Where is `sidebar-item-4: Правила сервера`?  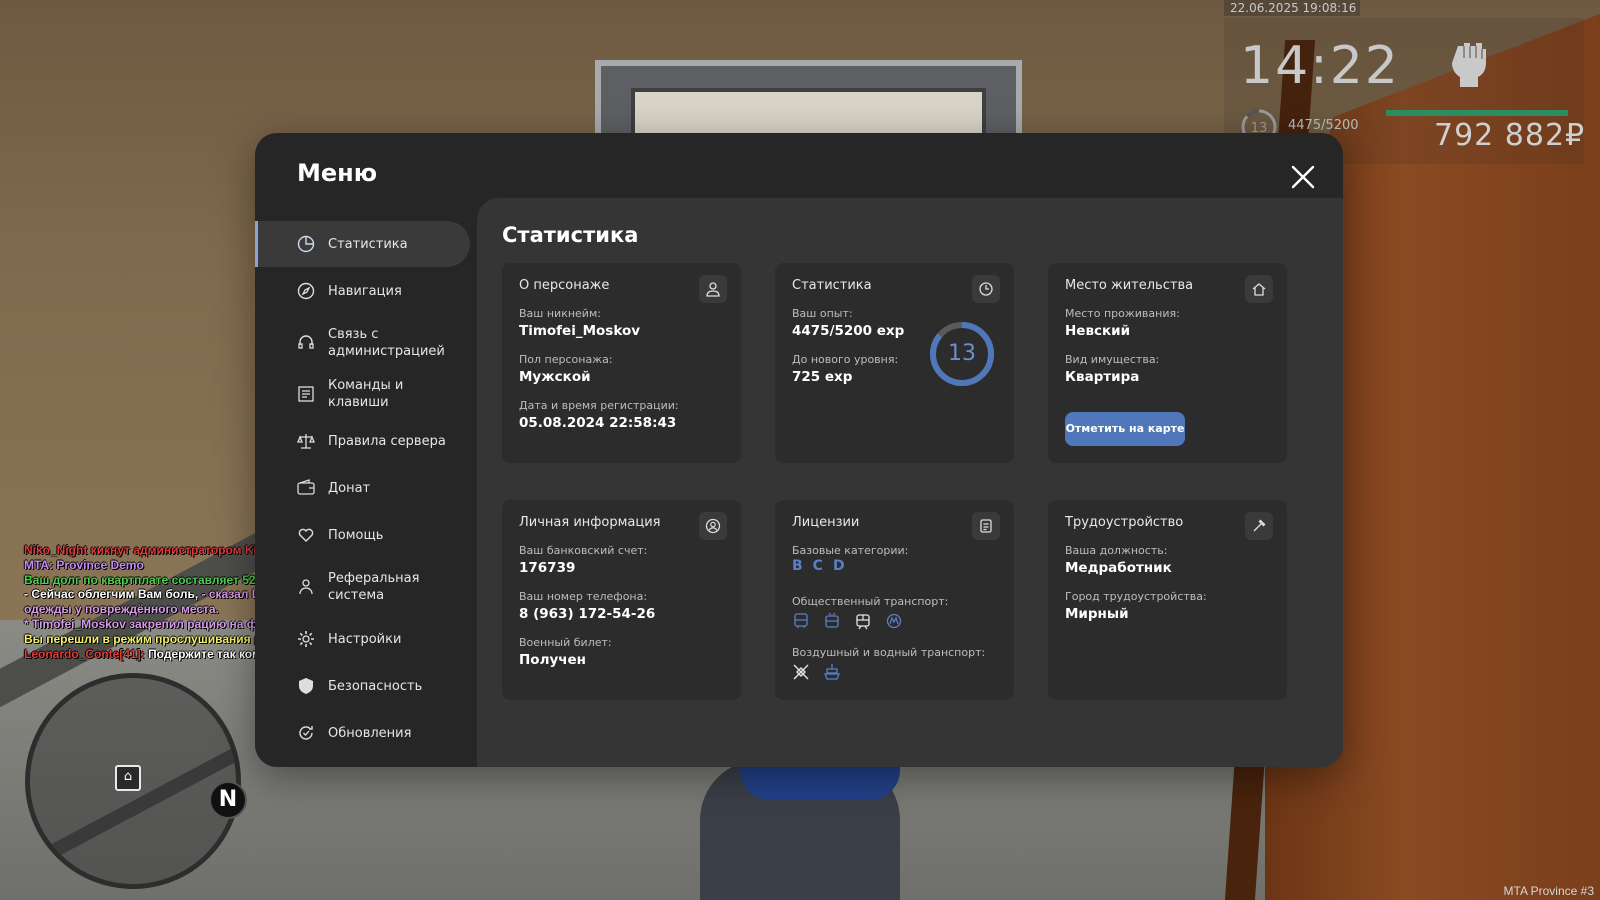
sidebar-item-4: Правила сервера is located at coordinates (361, 441).